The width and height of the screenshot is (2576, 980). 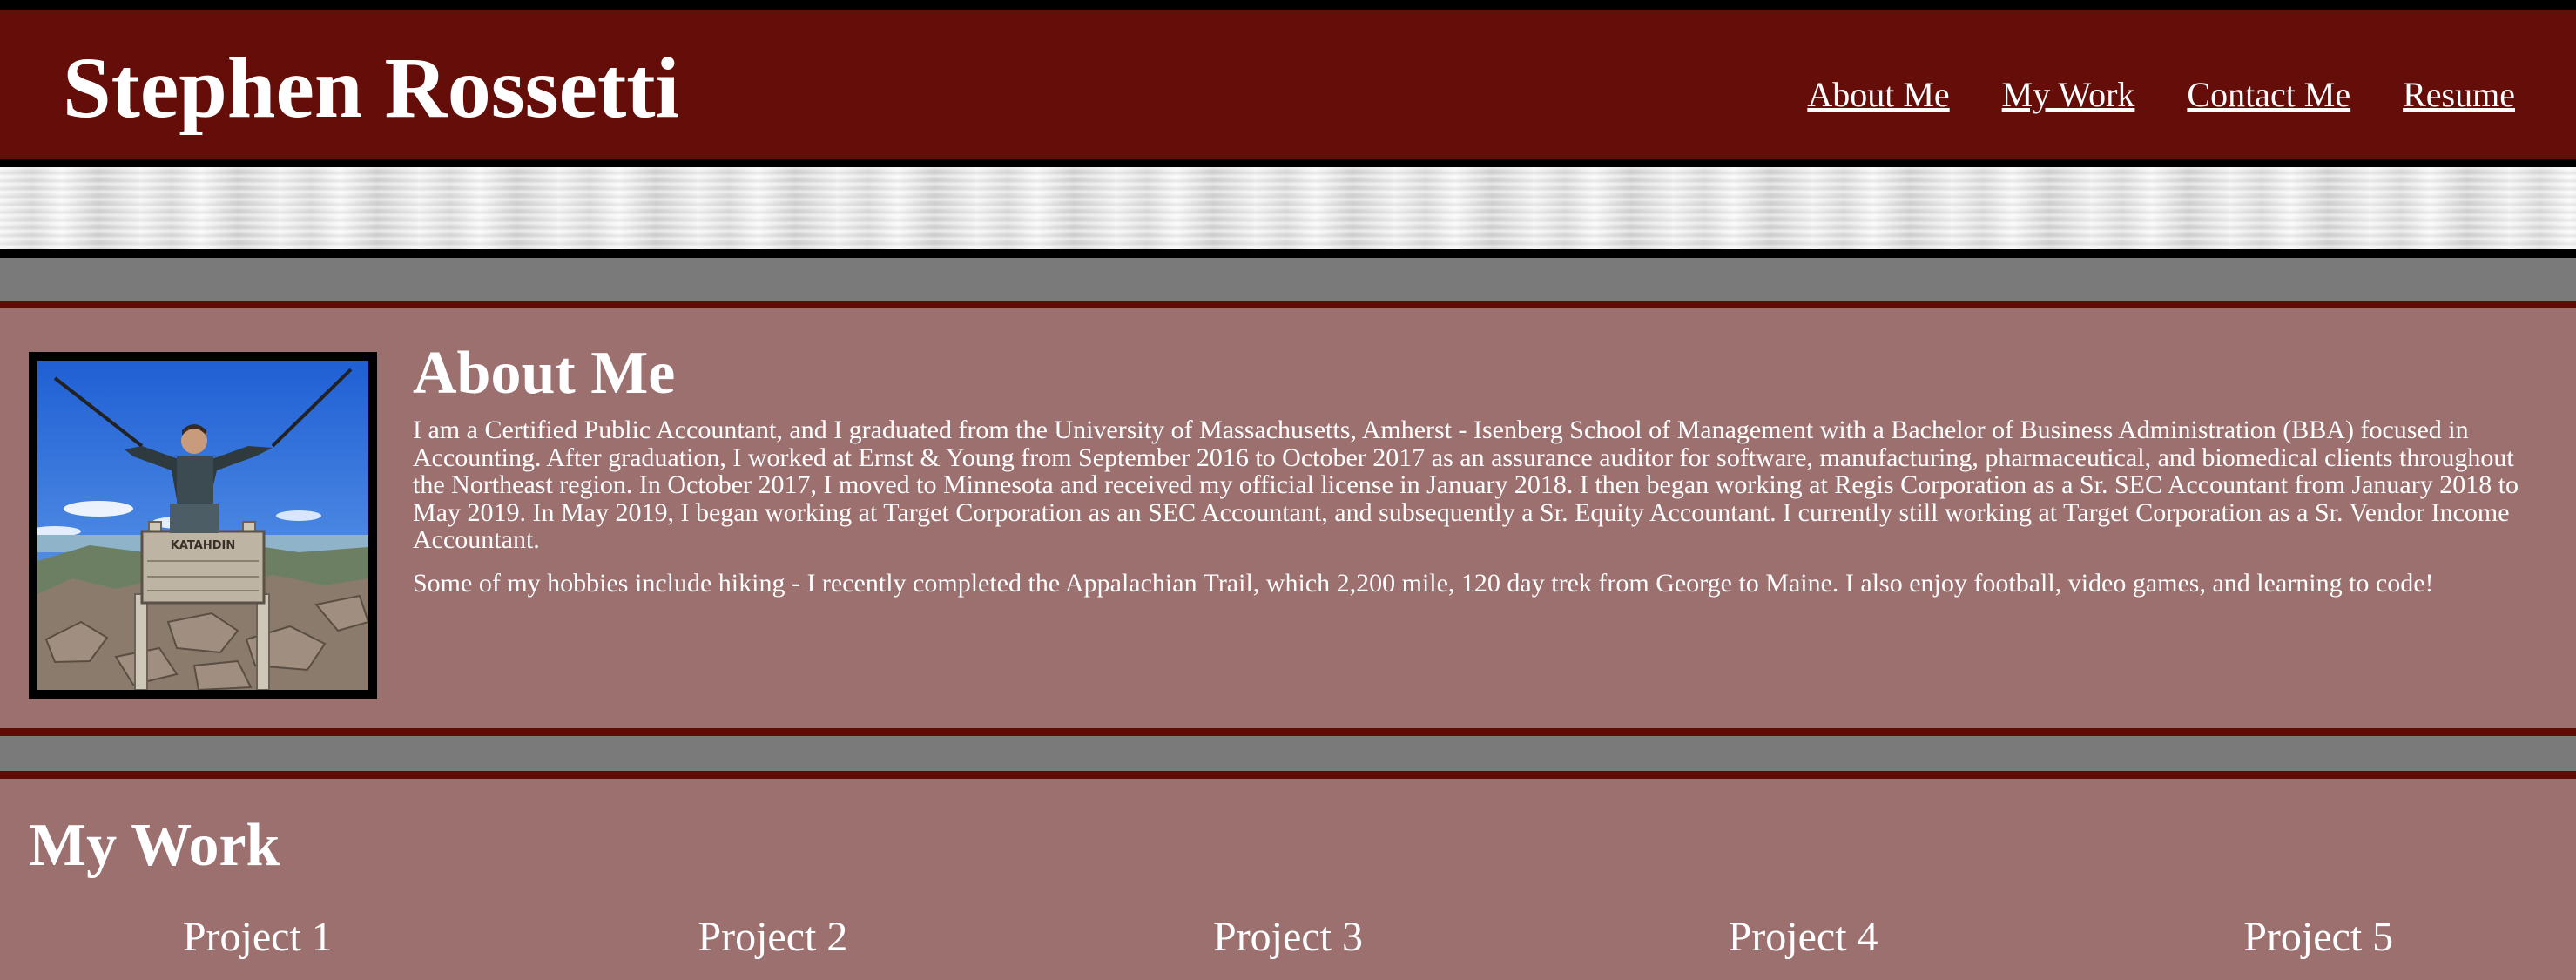 I want to click on my-work-heading: My Work, so click(x=154, y=845).